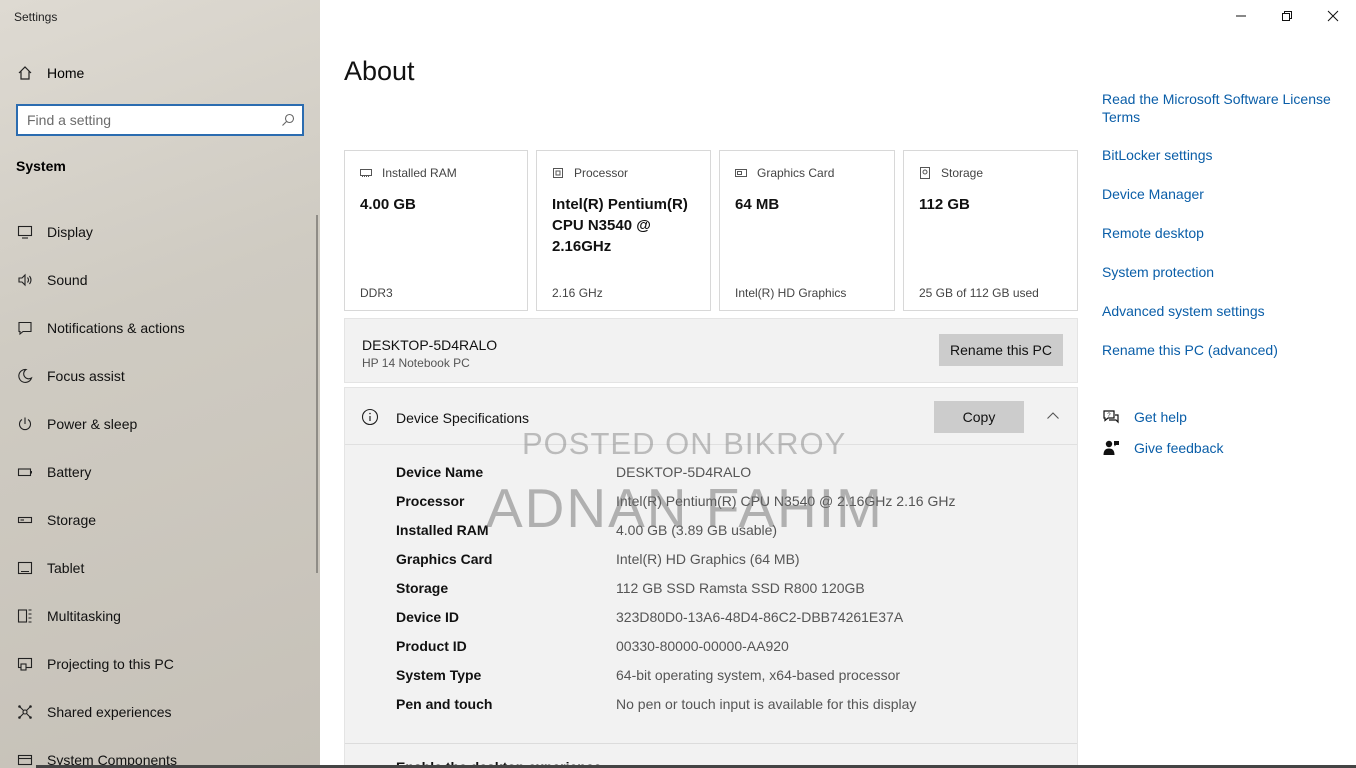  What do you see at coordinates (428, 617) in the screenshot?
I see `spec-key: Device ID` at bounding box center [428, 617].